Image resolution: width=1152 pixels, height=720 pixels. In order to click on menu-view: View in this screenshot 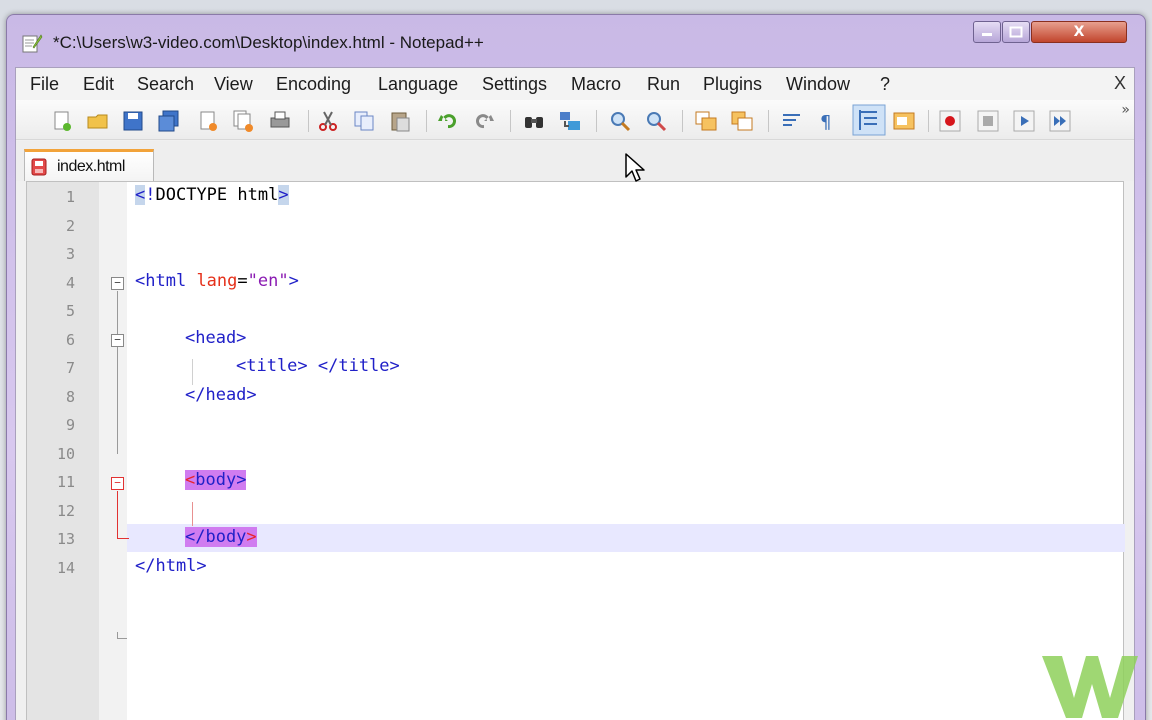, I will do `click(233, 84)`.